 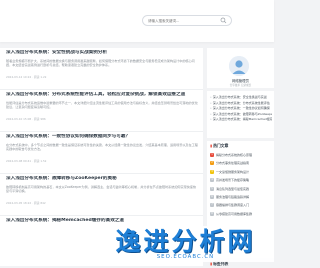 I want to click on hot-article-link: 1 揭秘分布式系统的核心原理, so click(x=241, y=155).